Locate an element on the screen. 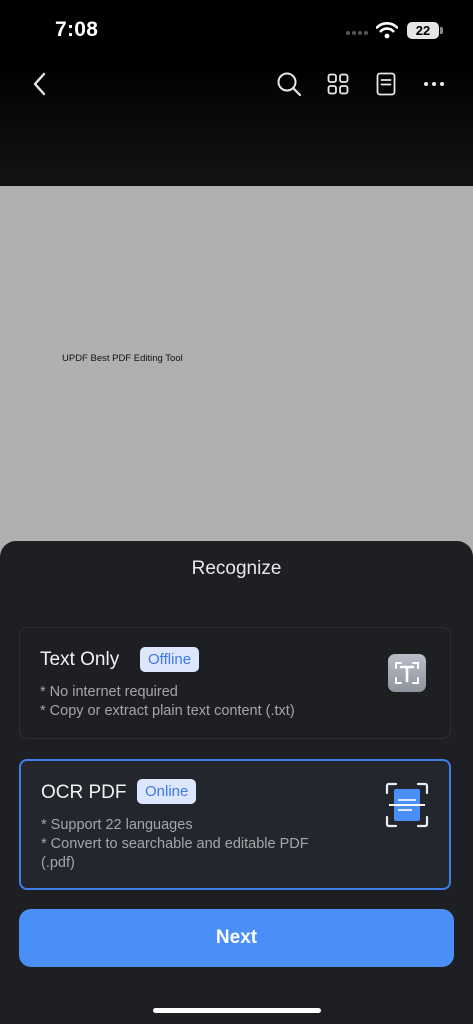  document-outline-icon is located at coordinates (386, 84).